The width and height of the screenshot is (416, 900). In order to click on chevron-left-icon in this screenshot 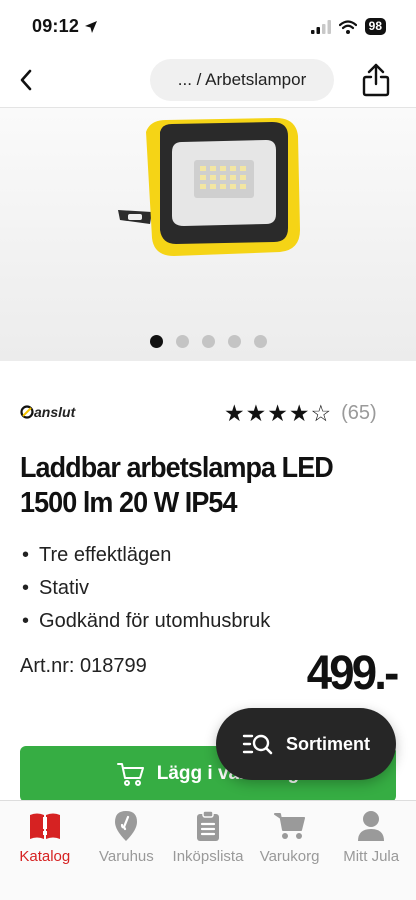, I will do `click(26, 80)`.